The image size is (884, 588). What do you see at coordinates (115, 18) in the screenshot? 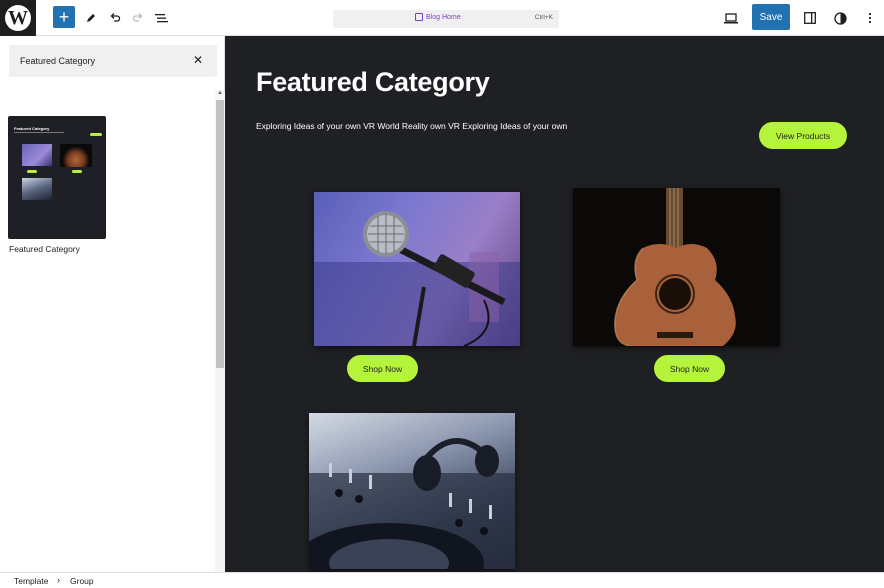
I see `undo-icon` at bounding box center [115, 18].